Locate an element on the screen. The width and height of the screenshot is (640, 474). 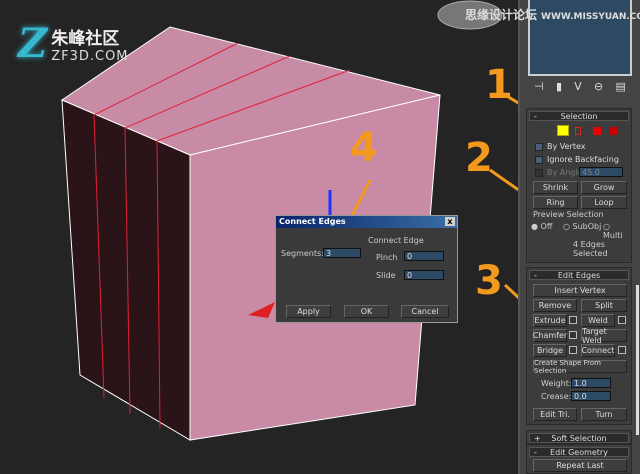
by-angle-checkbox: By Angle: is located at coordinates (560, 172).